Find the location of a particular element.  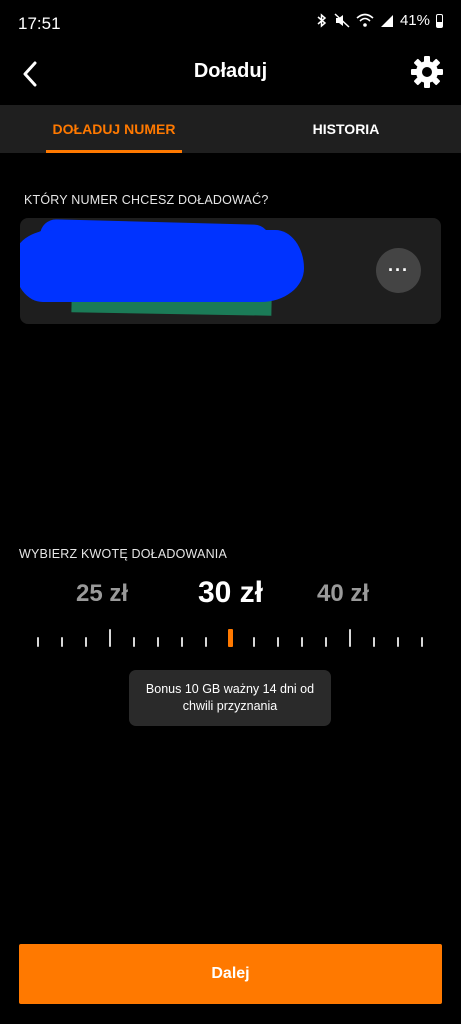

phone-number-card: ··· is located at coordinates (230, 271).